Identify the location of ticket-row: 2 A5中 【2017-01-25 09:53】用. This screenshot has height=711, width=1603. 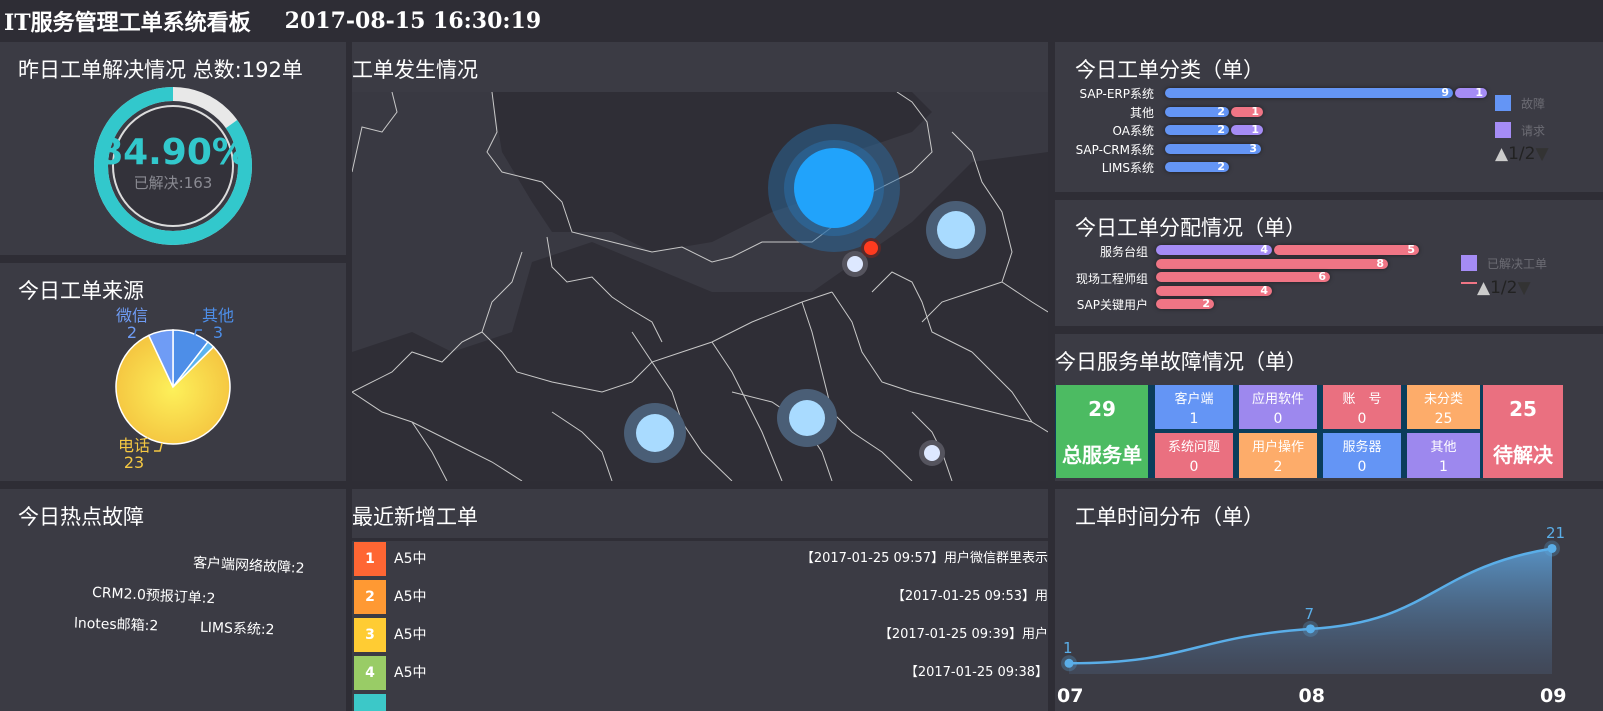
(700, 597).